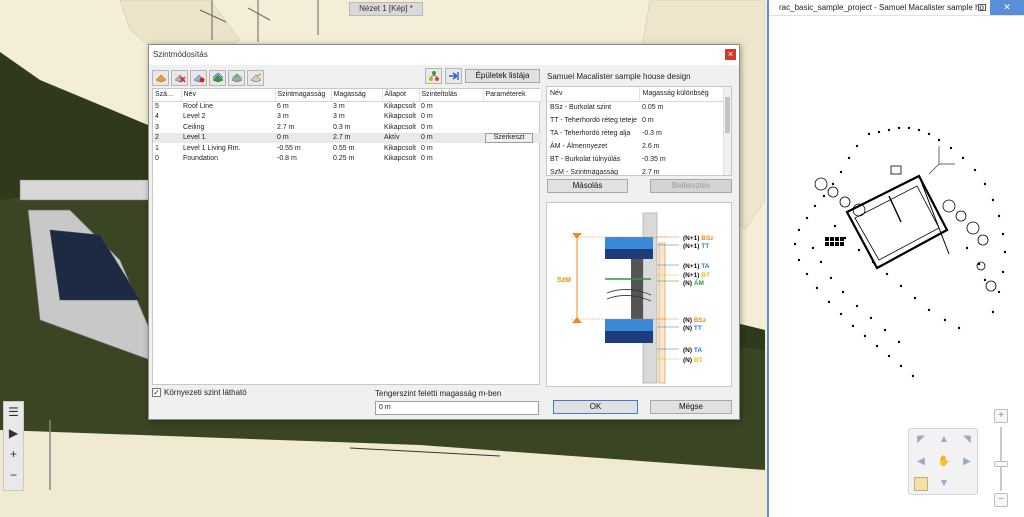 The width and height of the screenshot is (1024, 517). Describe the element at coordinates (400, 137) in the screenshot. I see `state: Aktív` at that location.